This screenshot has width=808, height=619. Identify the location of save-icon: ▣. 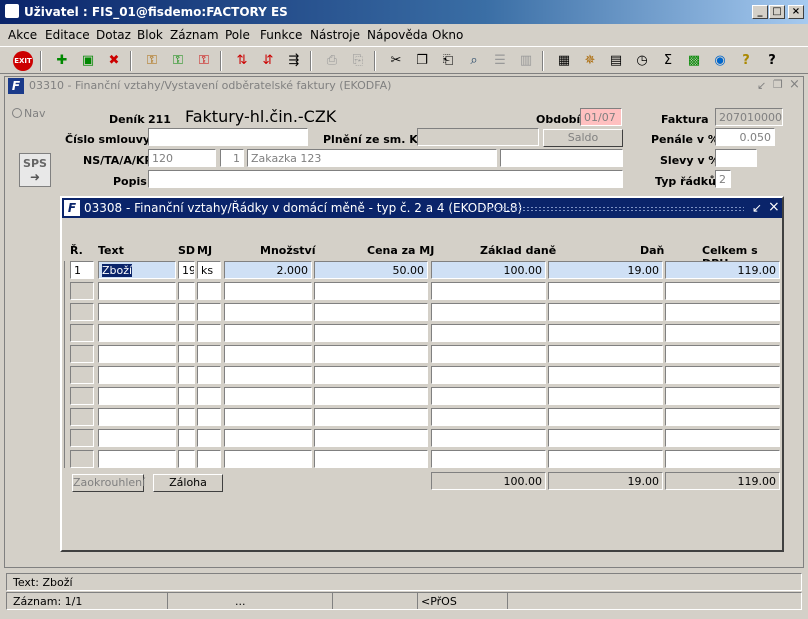
(88, 61).